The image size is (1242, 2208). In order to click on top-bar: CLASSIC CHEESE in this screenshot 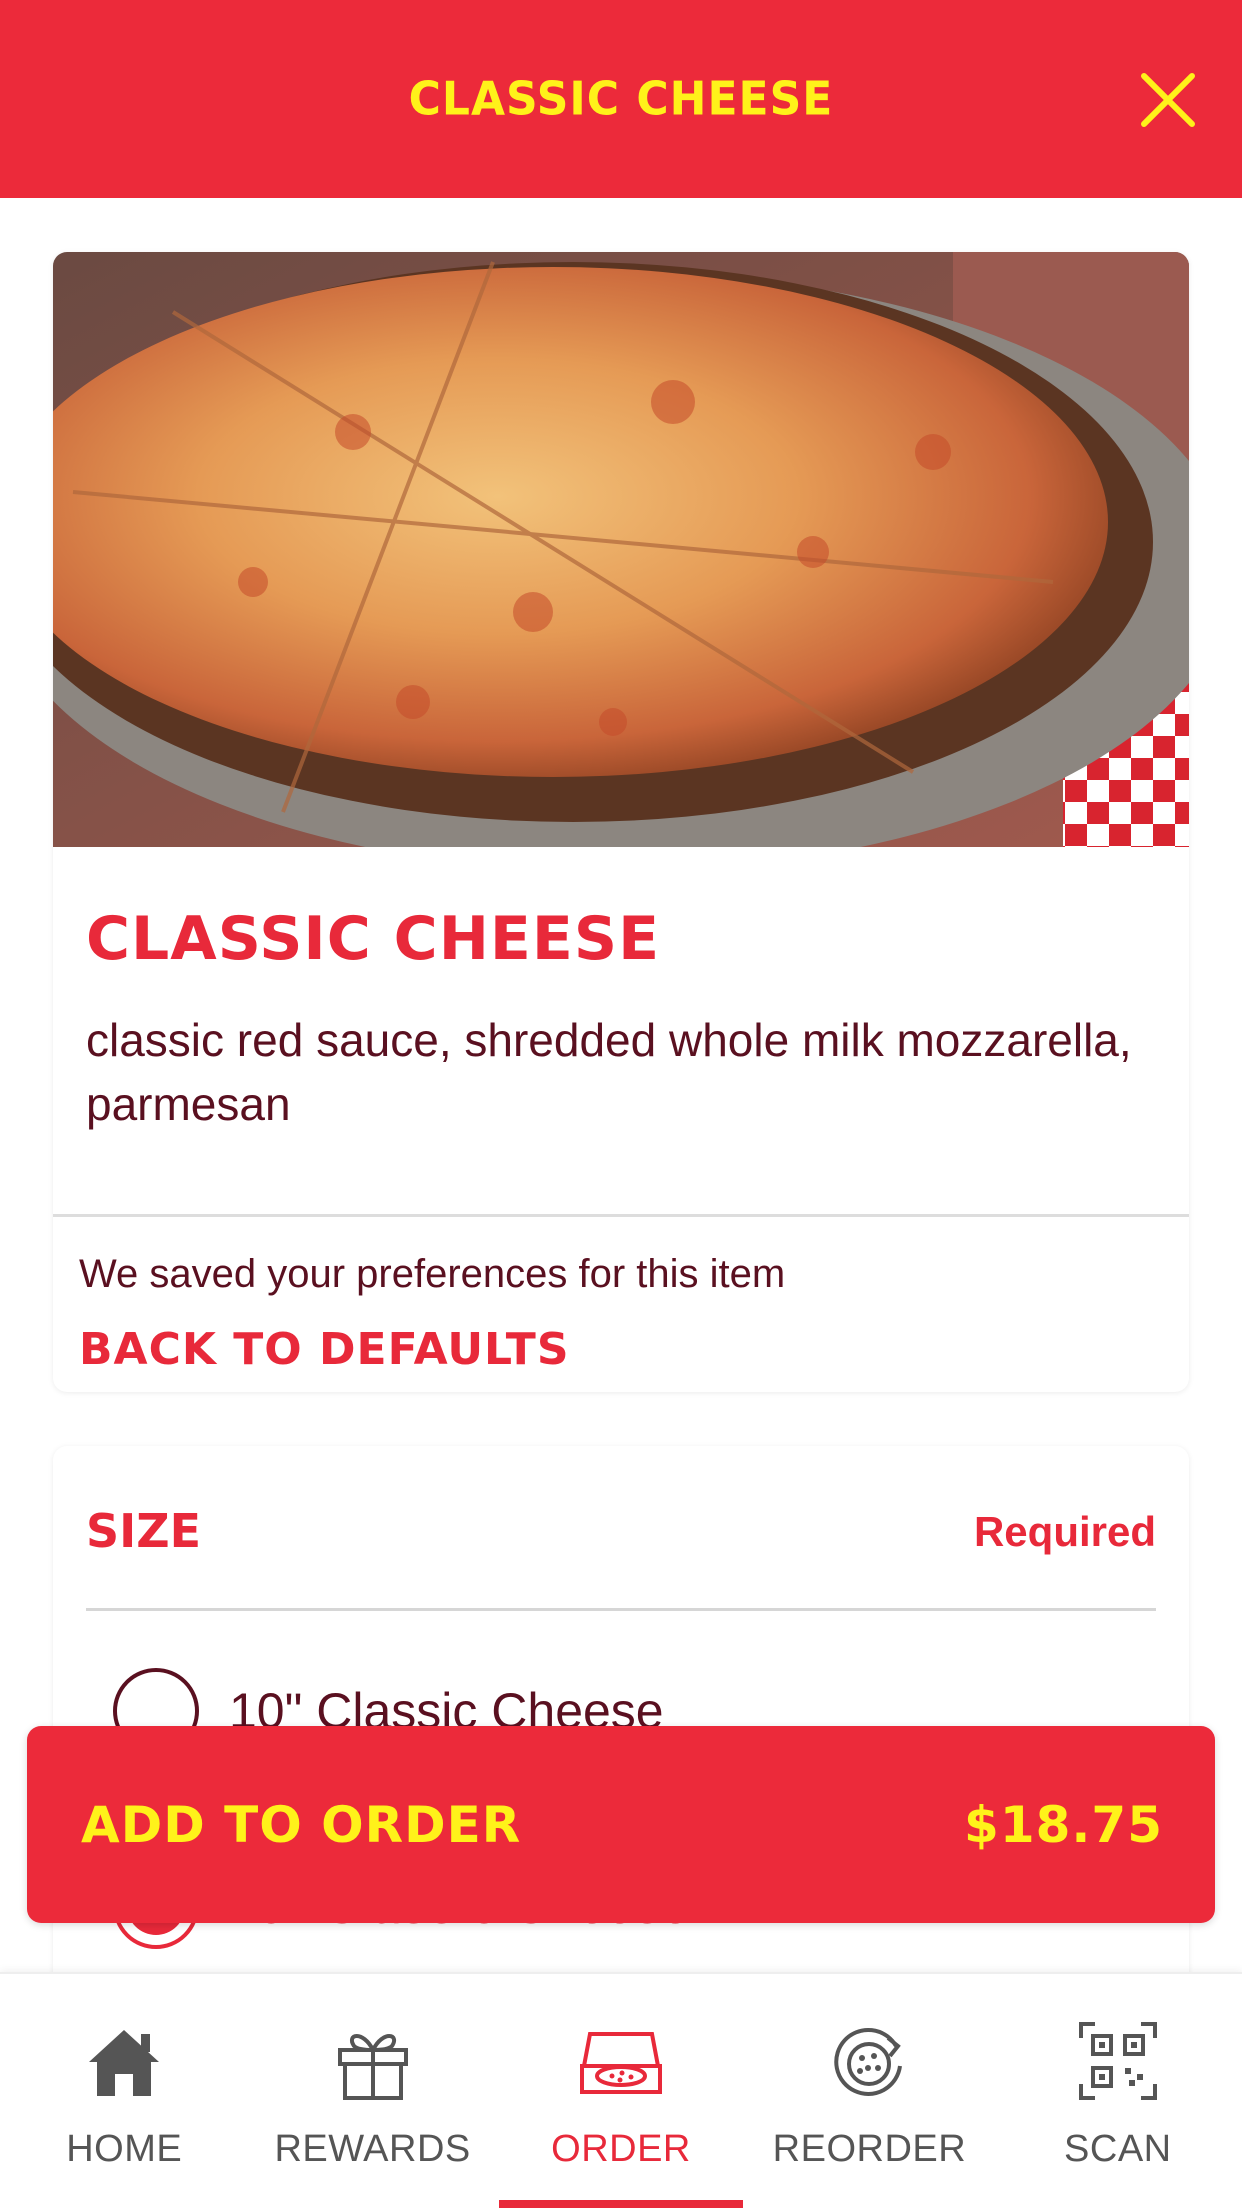, I will do `click(621, 99)`.